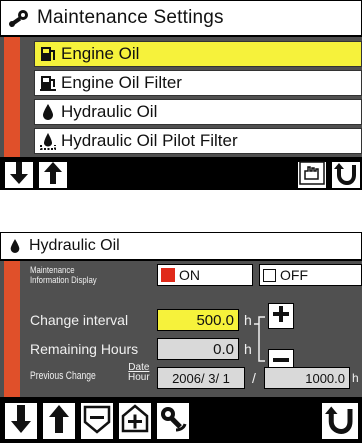  What do you see at coordinates (248, 349) in the screenshot?
I see `remaining-hours-unit: h` at bounding box center [248, 349].